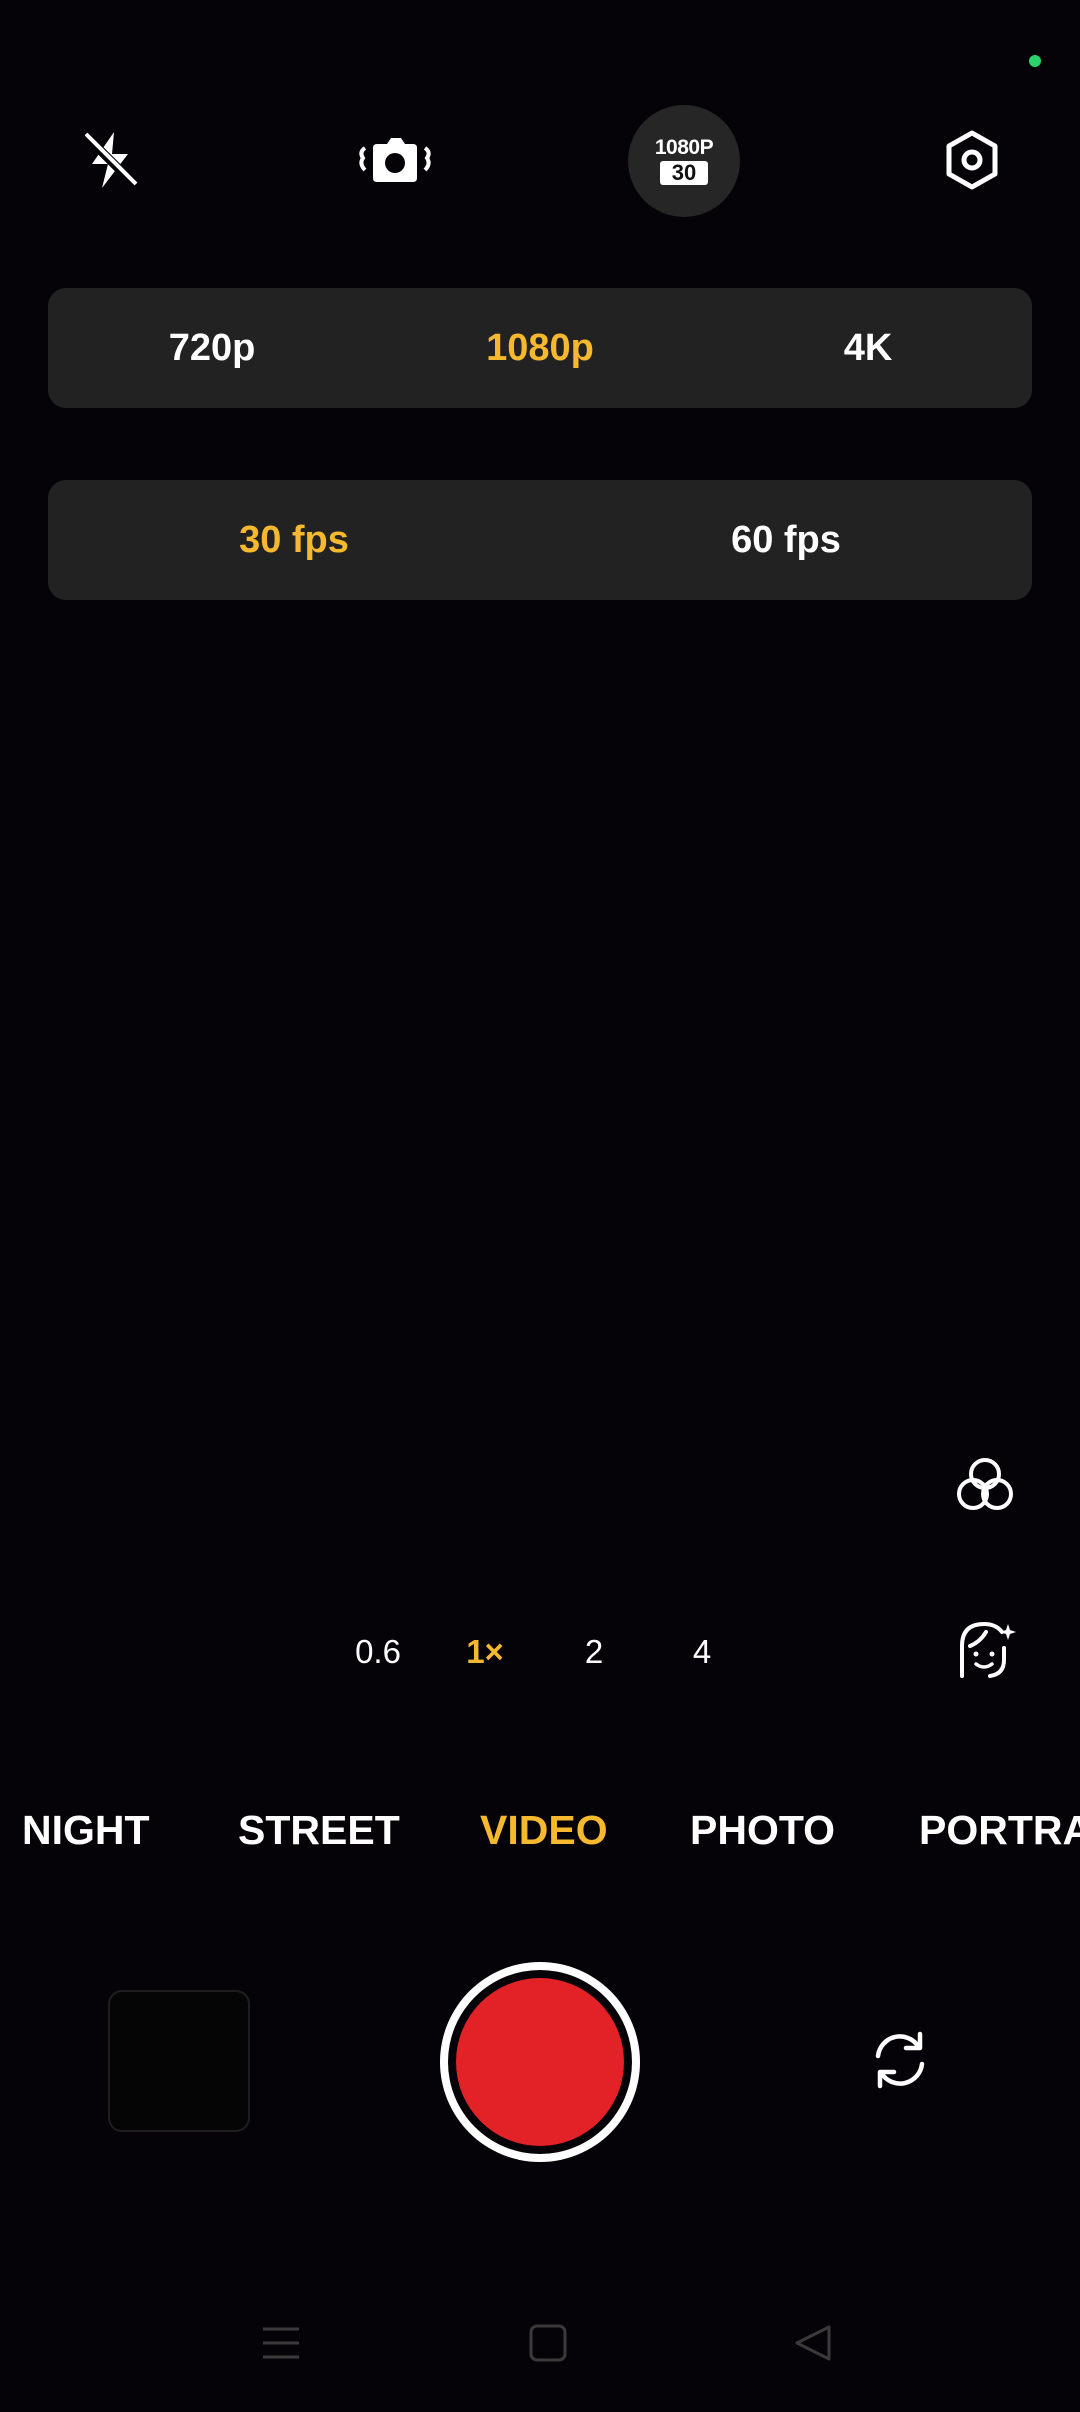  I want to click on zoom-level-1x: 1×, so click(485, 1652).